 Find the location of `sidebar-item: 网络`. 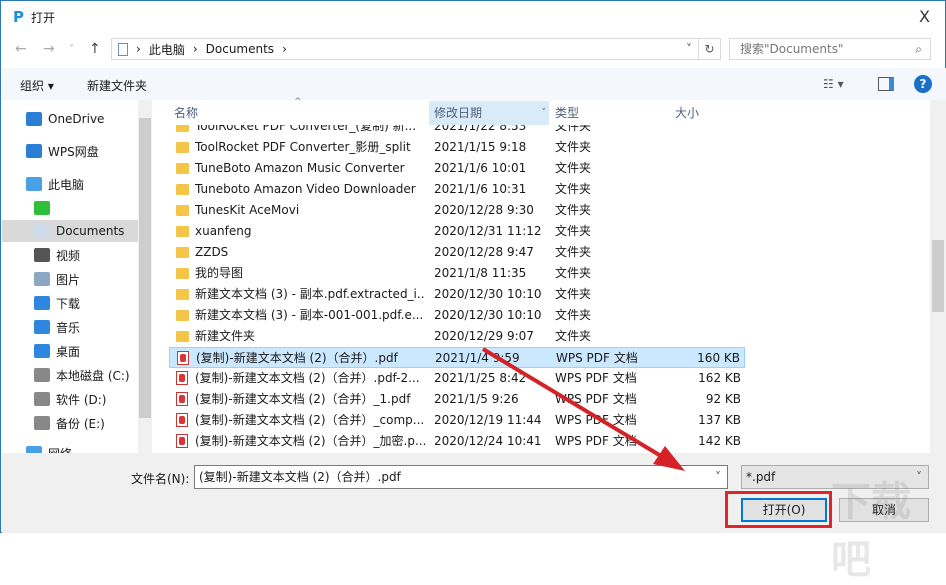

sidebar-item: 网络 is located at coordinates (70, 447).